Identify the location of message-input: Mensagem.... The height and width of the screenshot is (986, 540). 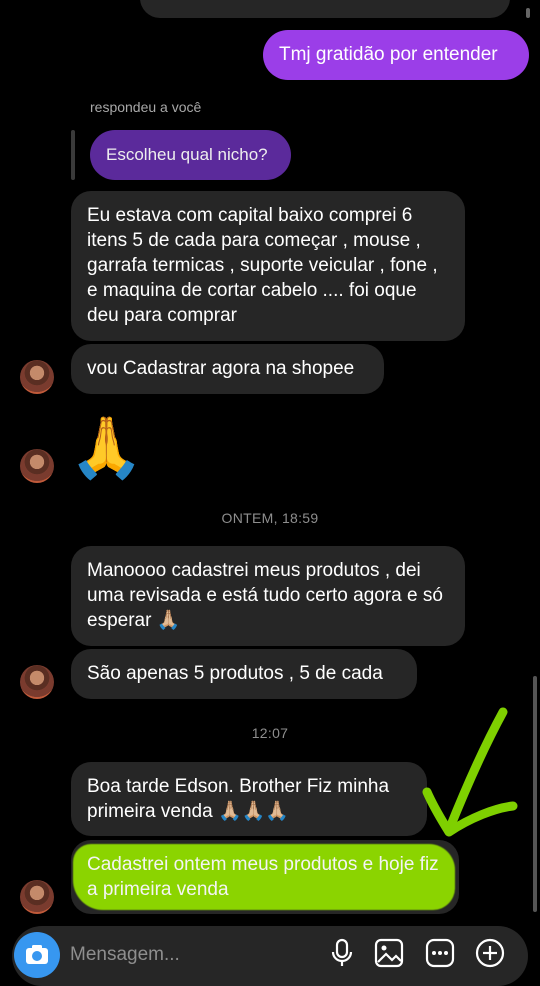
(125, 955).